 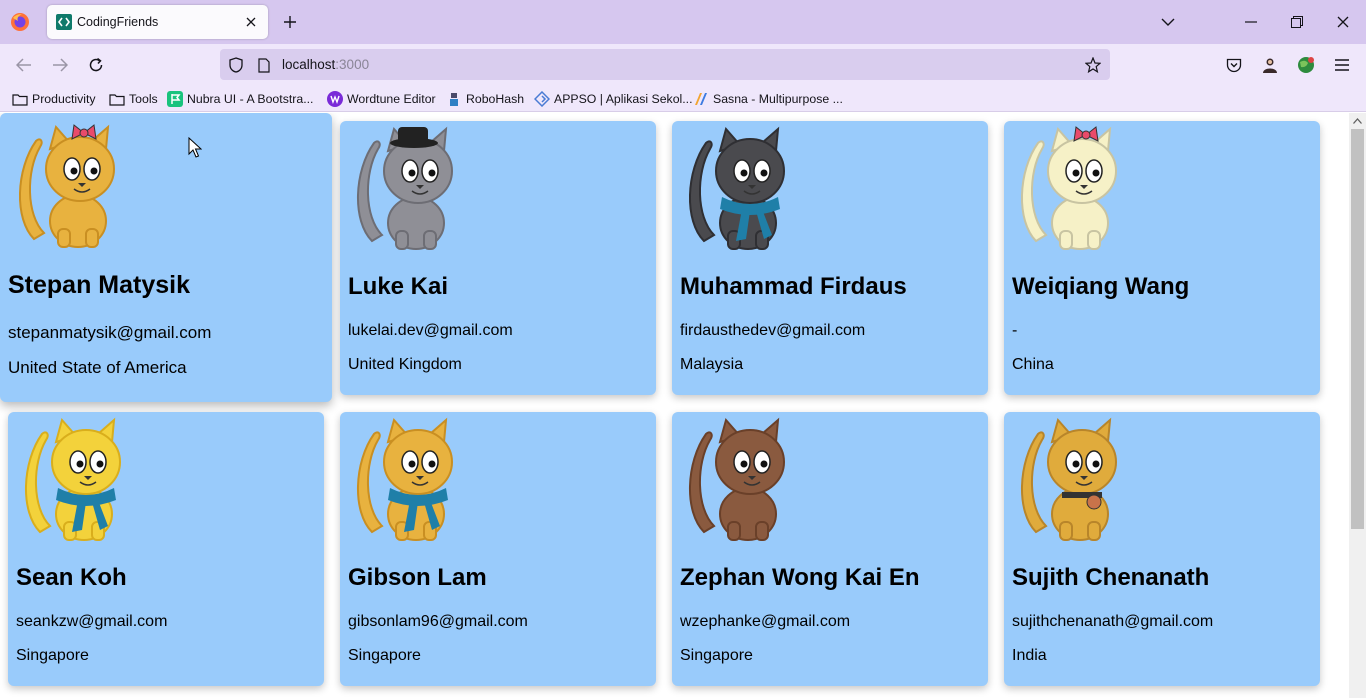 I want to click on navigation-toolbar: localhost:3000, so click(x=683, y=65).